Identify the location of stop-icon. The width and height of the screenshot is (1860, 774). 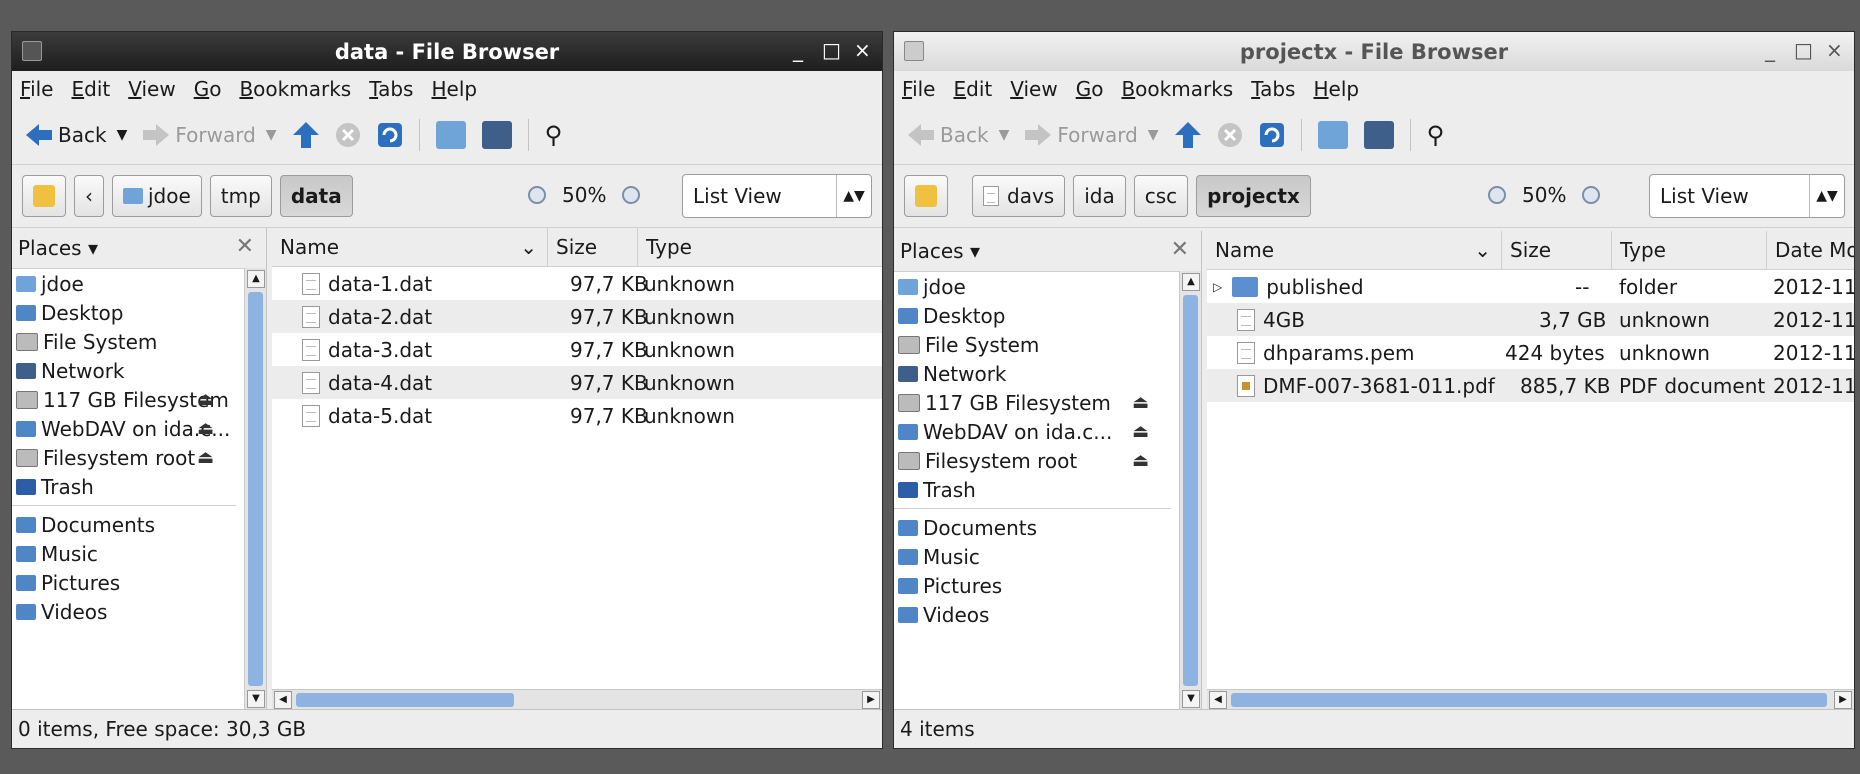
(1230, 135).